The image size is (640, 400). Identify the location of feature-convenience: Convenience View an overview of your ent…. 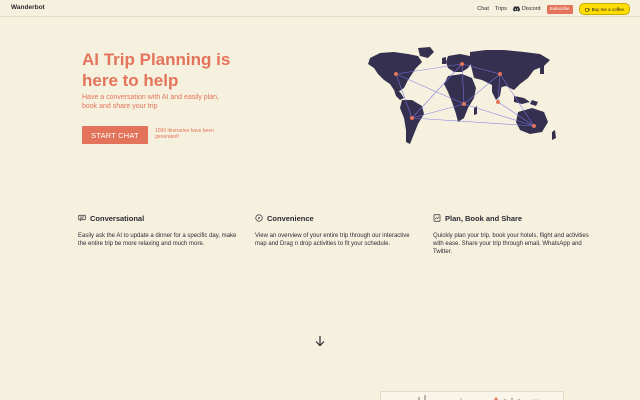
(335, 230).